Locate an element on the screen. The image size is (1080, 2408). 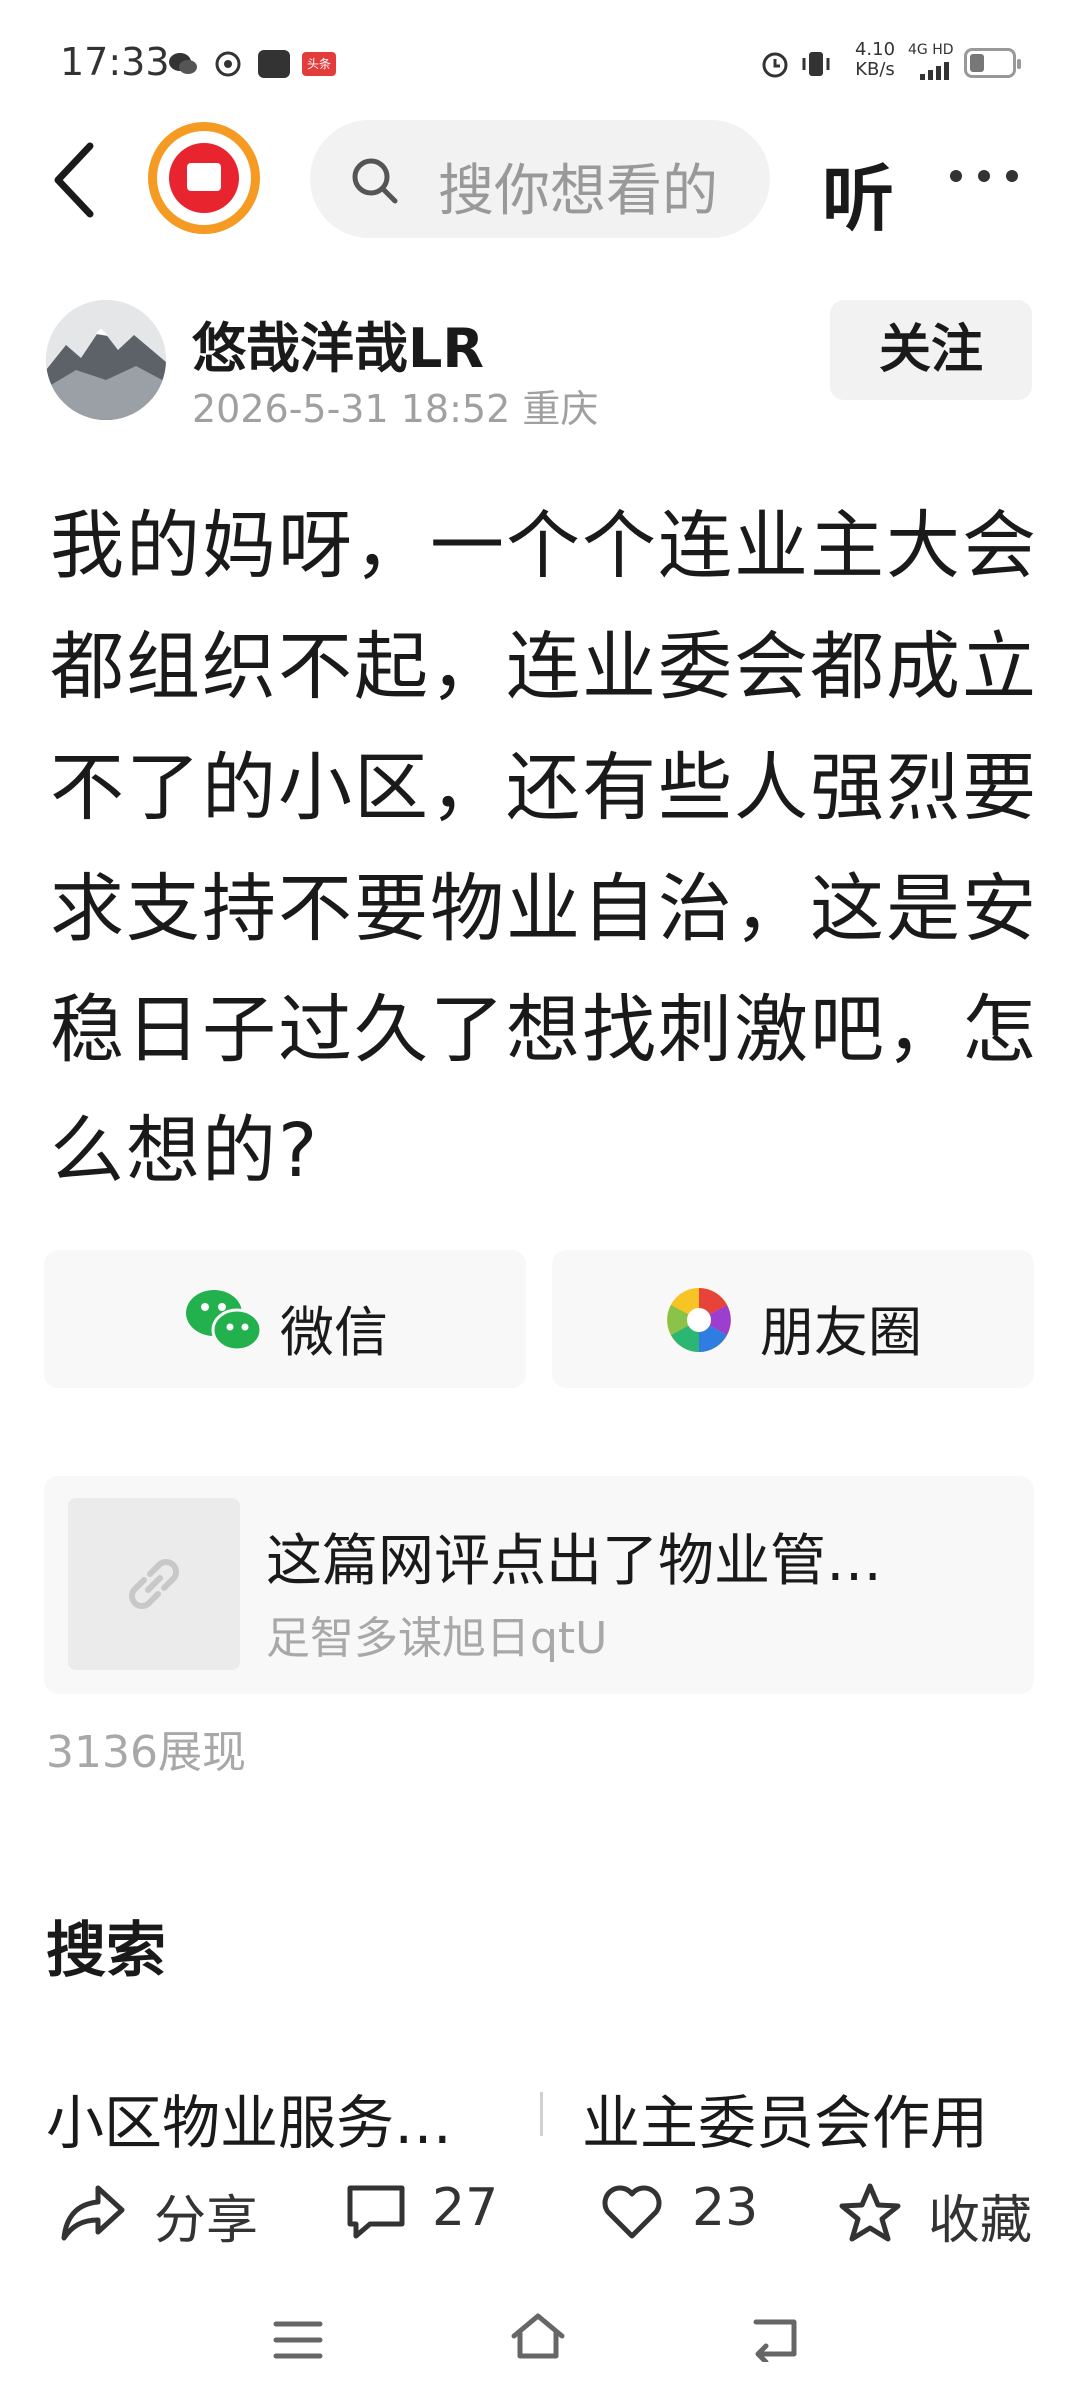
app-logo-button is located at coordinates (204, 178).